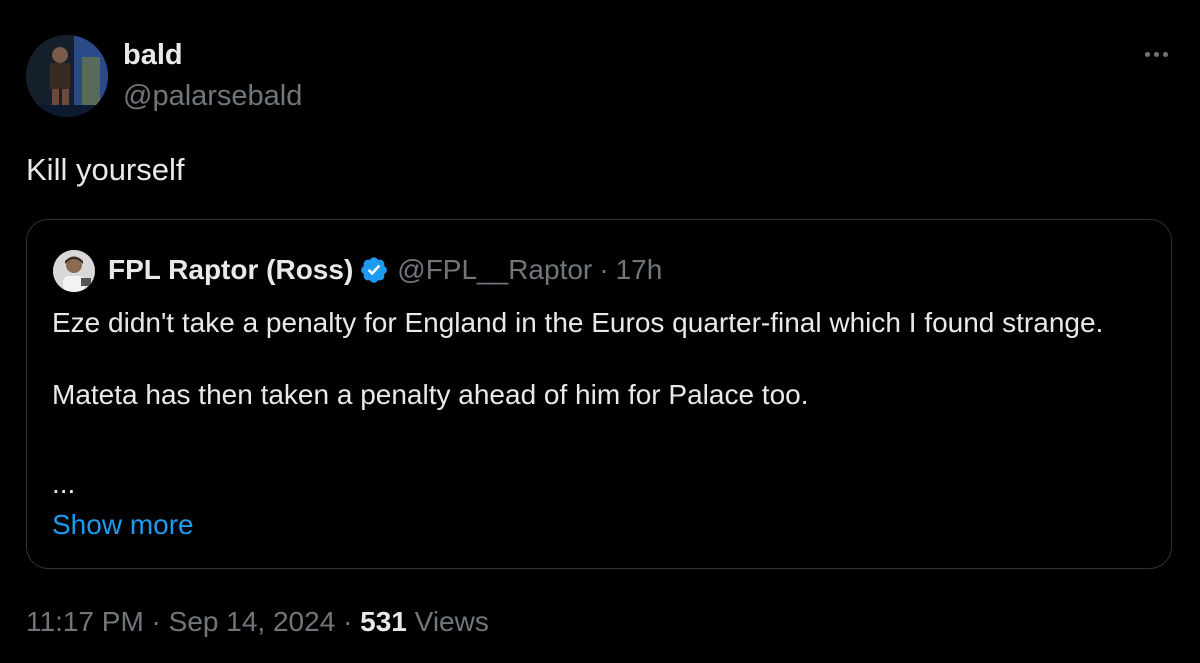  I want to click on verified-badge-icon, so click(374, 270).